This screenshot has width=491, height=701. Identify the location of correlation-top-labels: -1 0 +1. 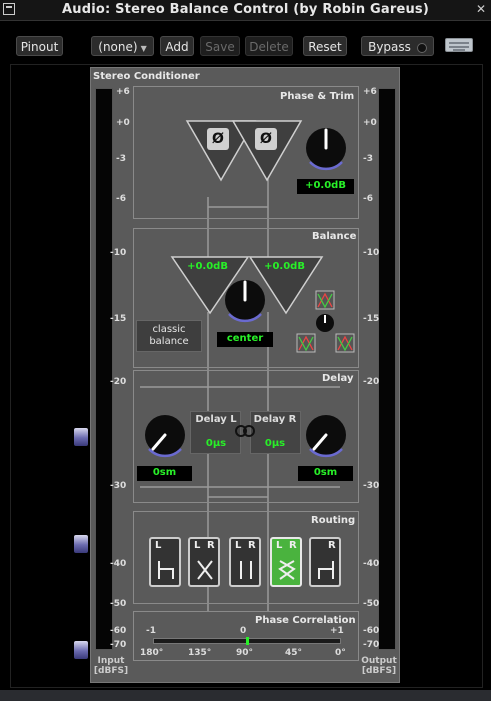
(250, 631).